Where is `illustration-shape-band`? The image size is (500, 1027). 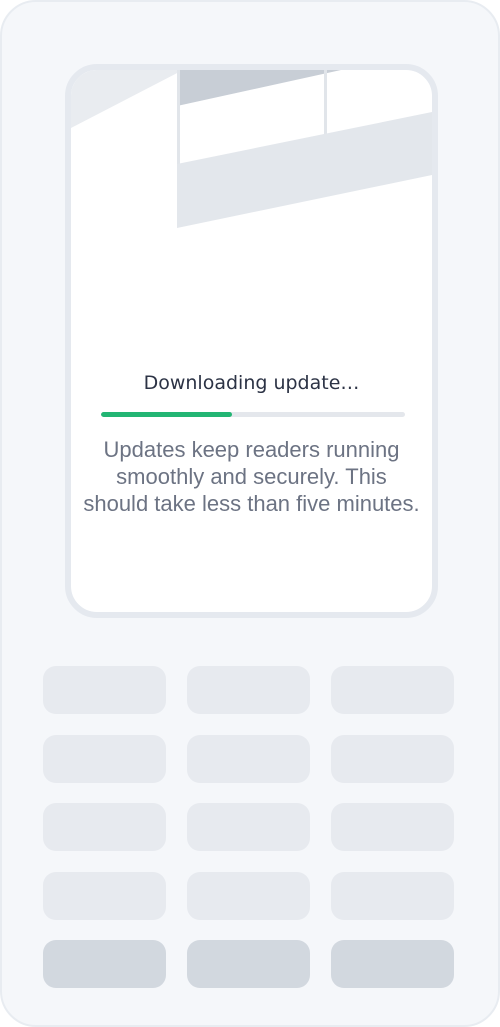
illustration-shape-band is located at coordinates (304, 170).